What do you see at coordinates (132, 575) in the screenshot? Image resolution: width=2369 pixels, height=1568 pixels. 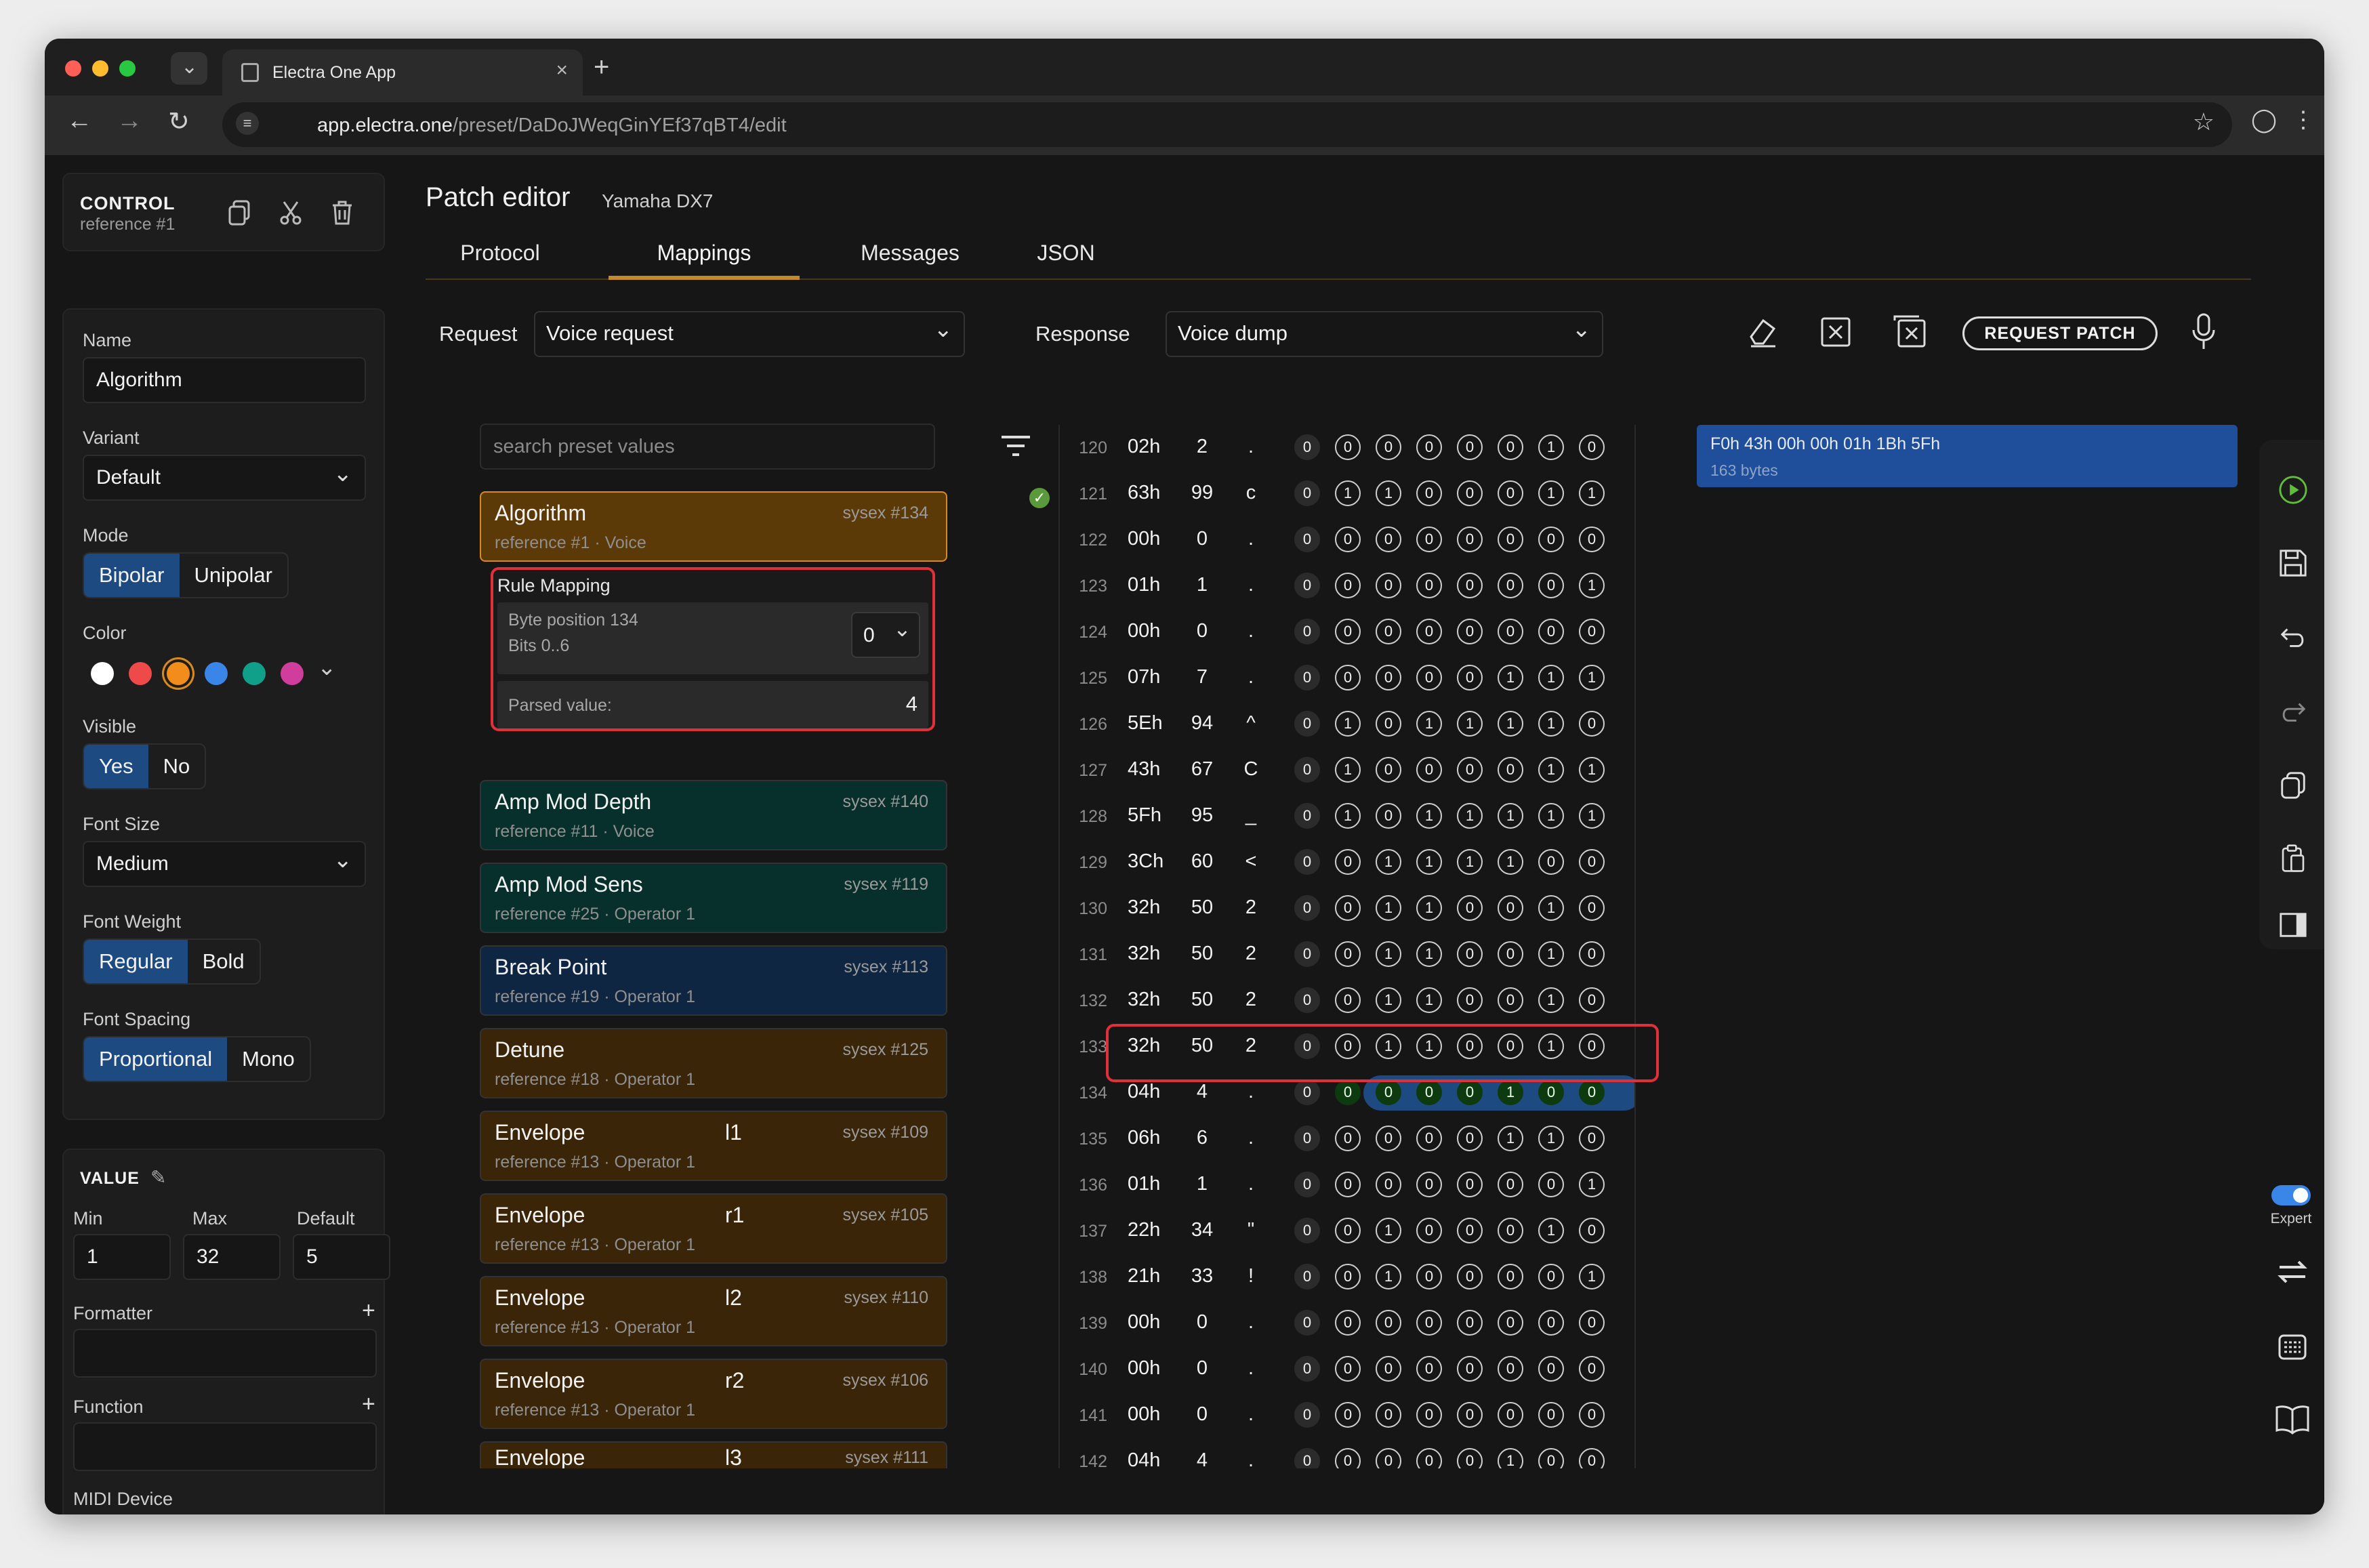 I see `mode-bipolar-button: Bipolar` at bounding box center [132, 575].